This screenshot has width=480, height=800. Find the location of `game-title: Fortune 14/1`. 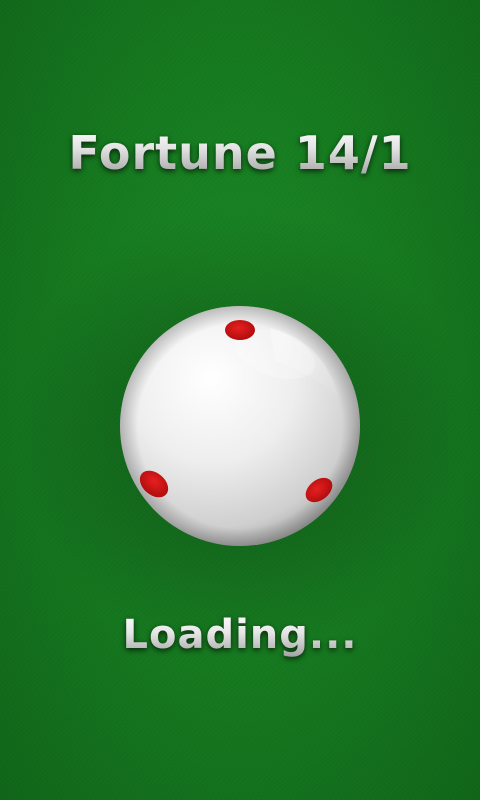

game-title: Fortune 14/1 is located at coordinates (240, 153).